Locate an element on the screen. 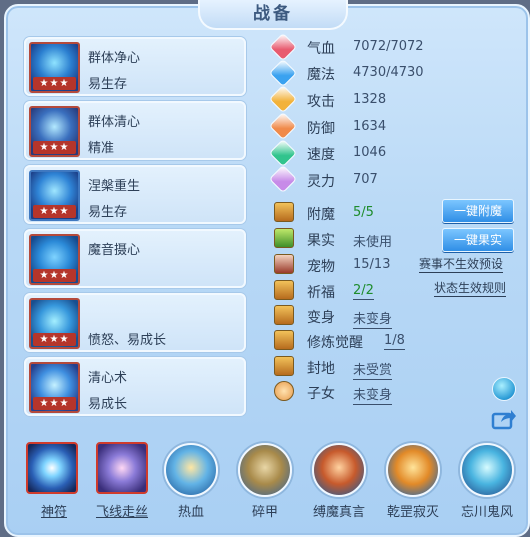 This screenshot has height=537, width=530. skill-name: 清心术 is located at coordinates (108, 378).